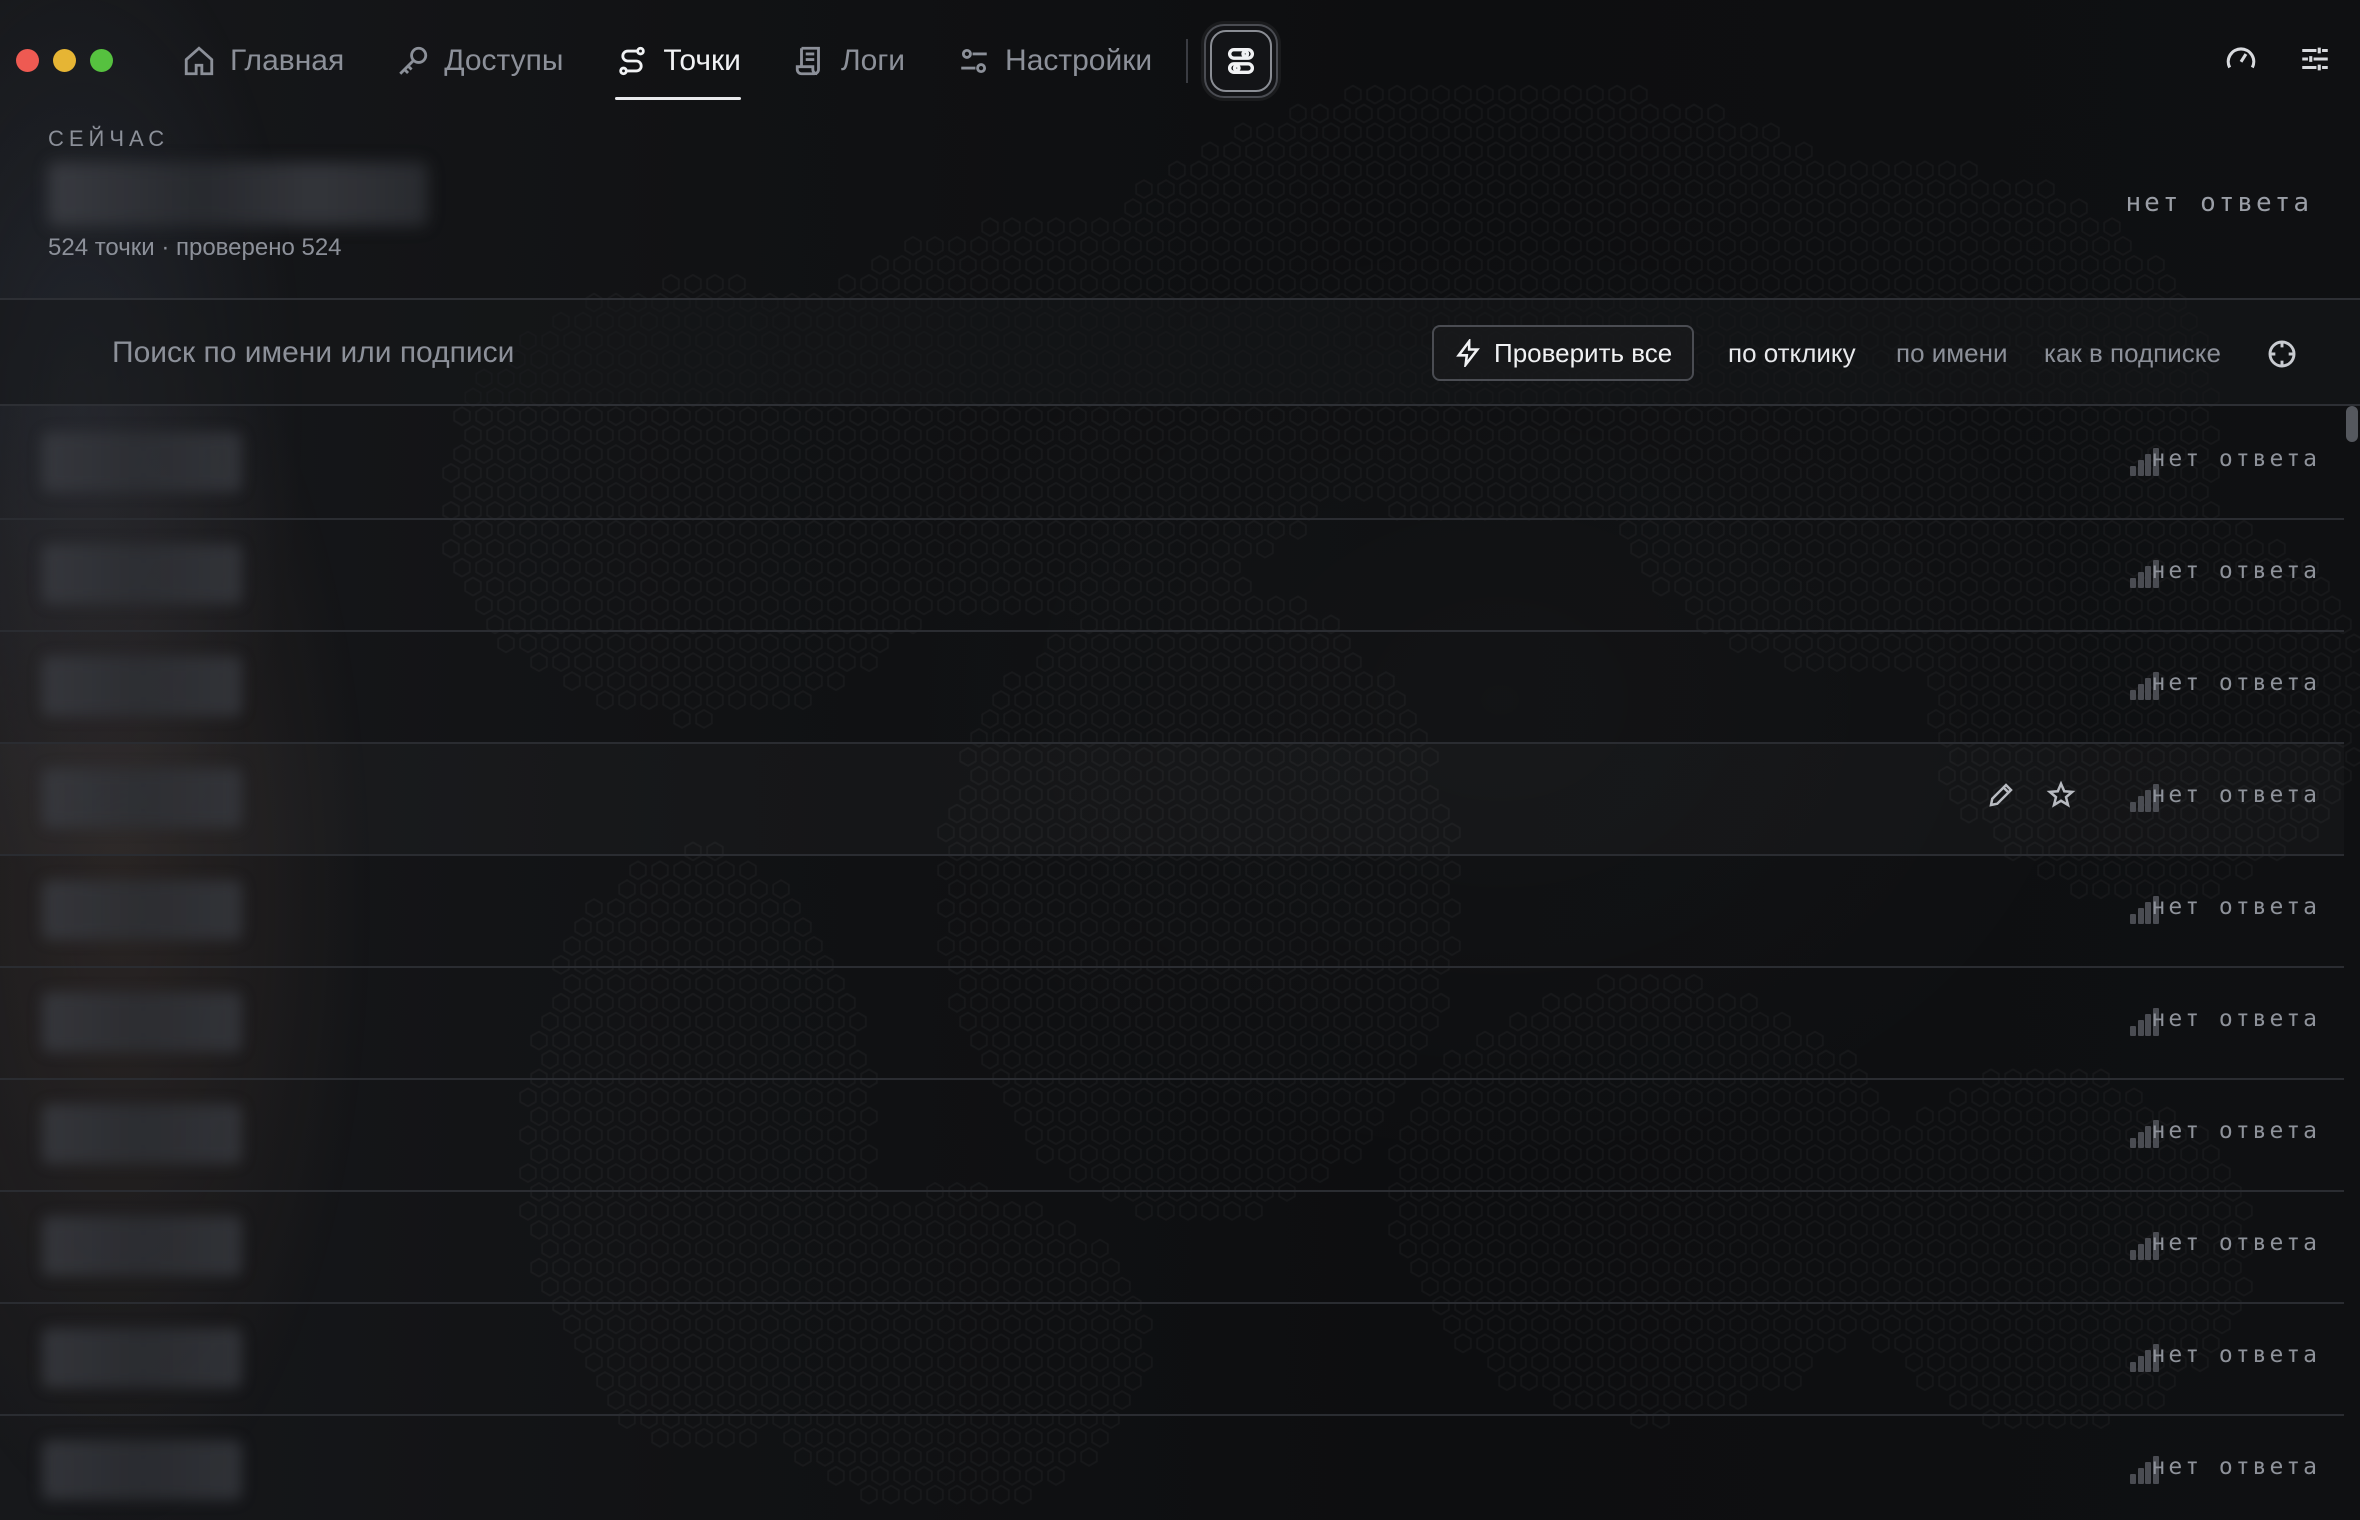  I want to click on check-all-button: Проверить все, so click(1563, 353).